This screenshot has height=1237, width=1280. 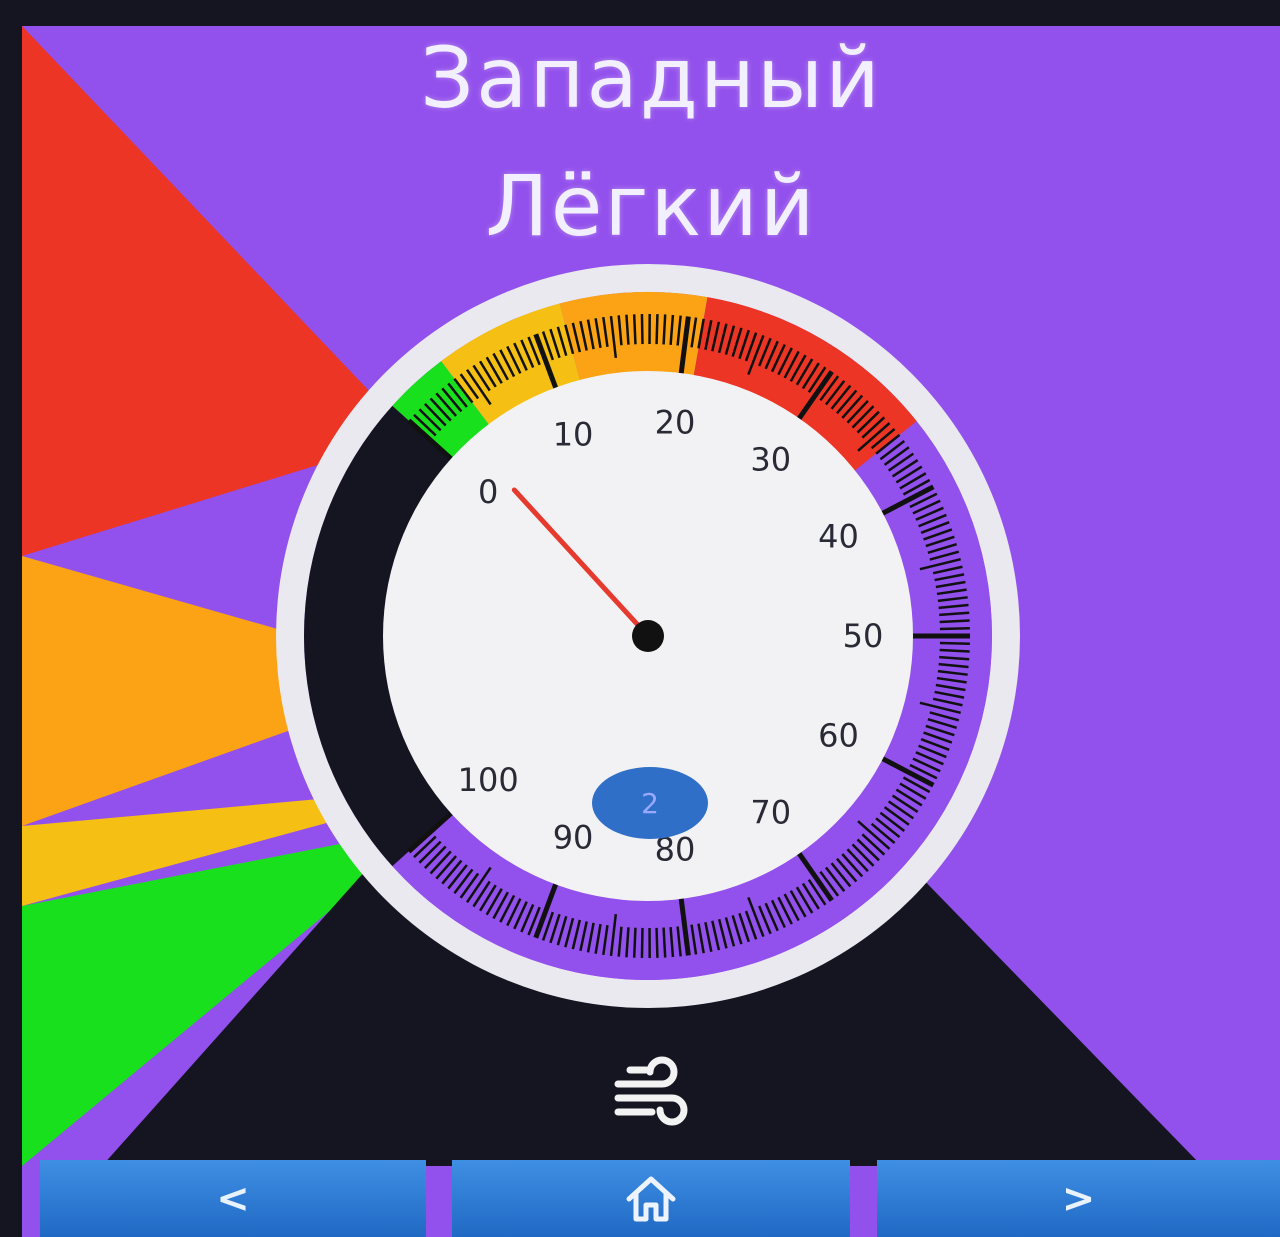 I want to click on home-button, so click(x=651, y=1198).